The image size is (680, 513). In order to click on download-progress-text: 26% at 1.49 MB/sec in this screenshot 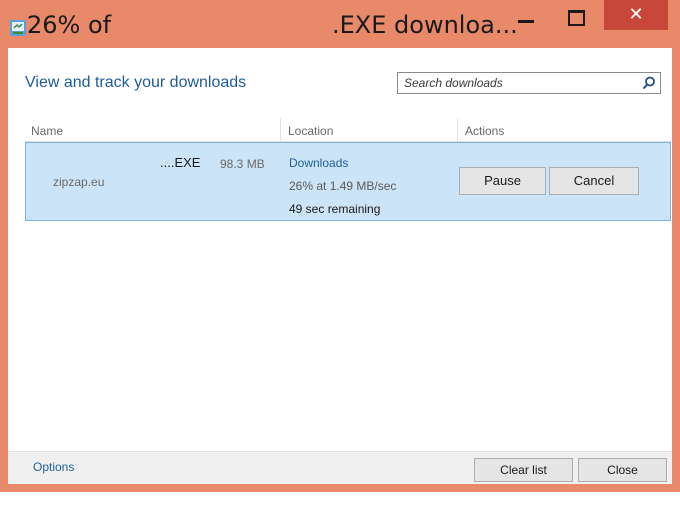, I will do `click(343, 186)`.